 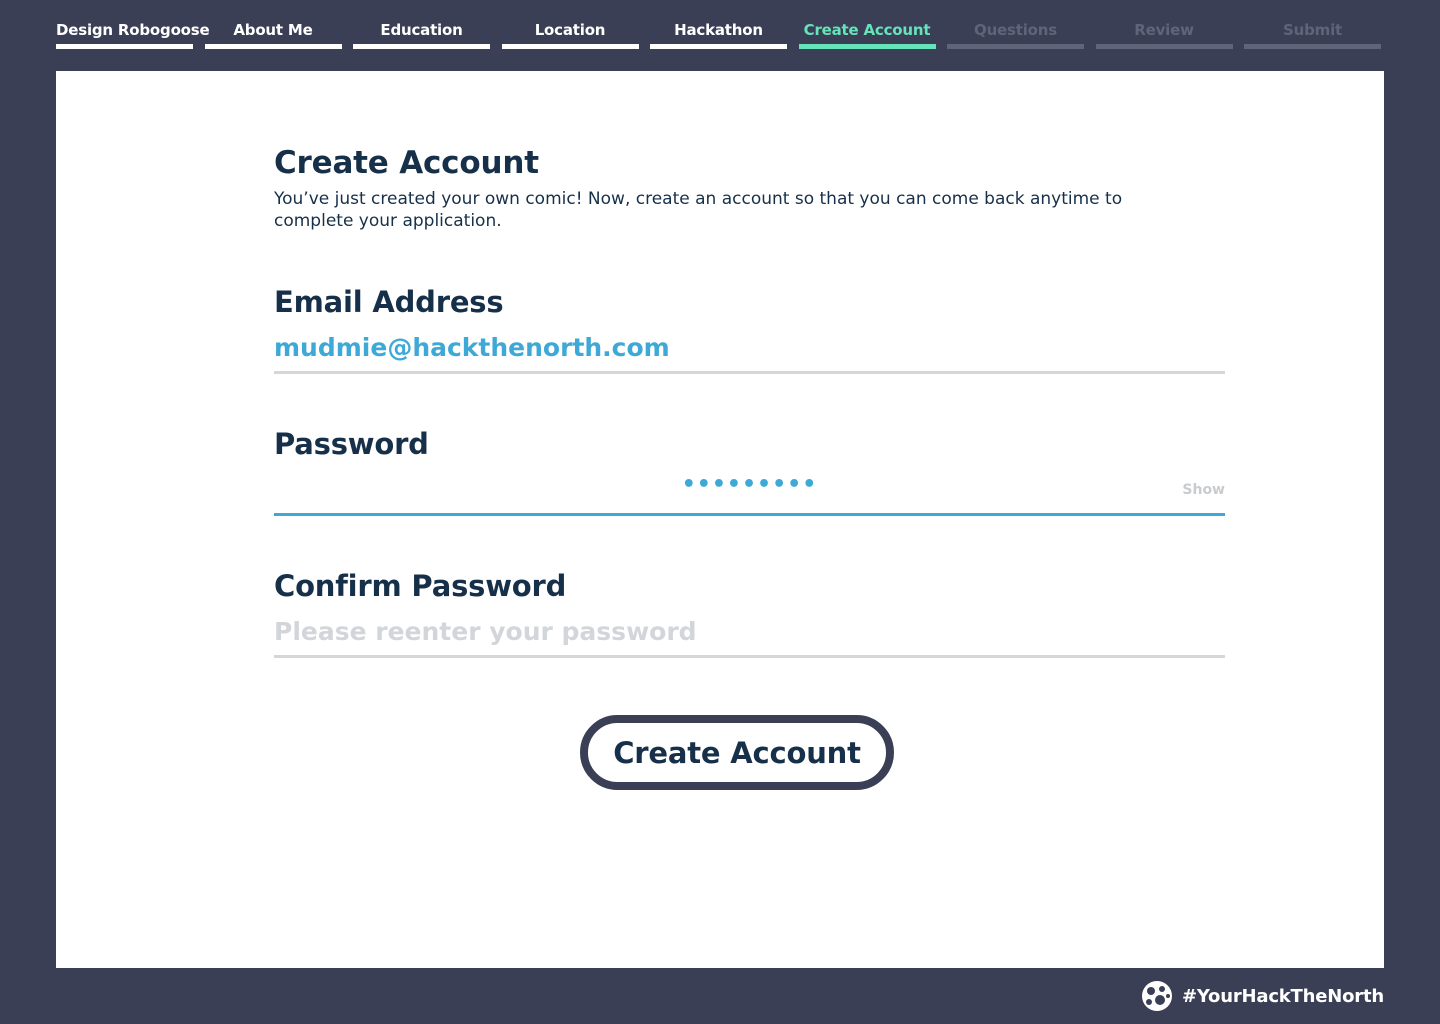 I want to click on email-label: Email Address, so click(x=389, y=302).